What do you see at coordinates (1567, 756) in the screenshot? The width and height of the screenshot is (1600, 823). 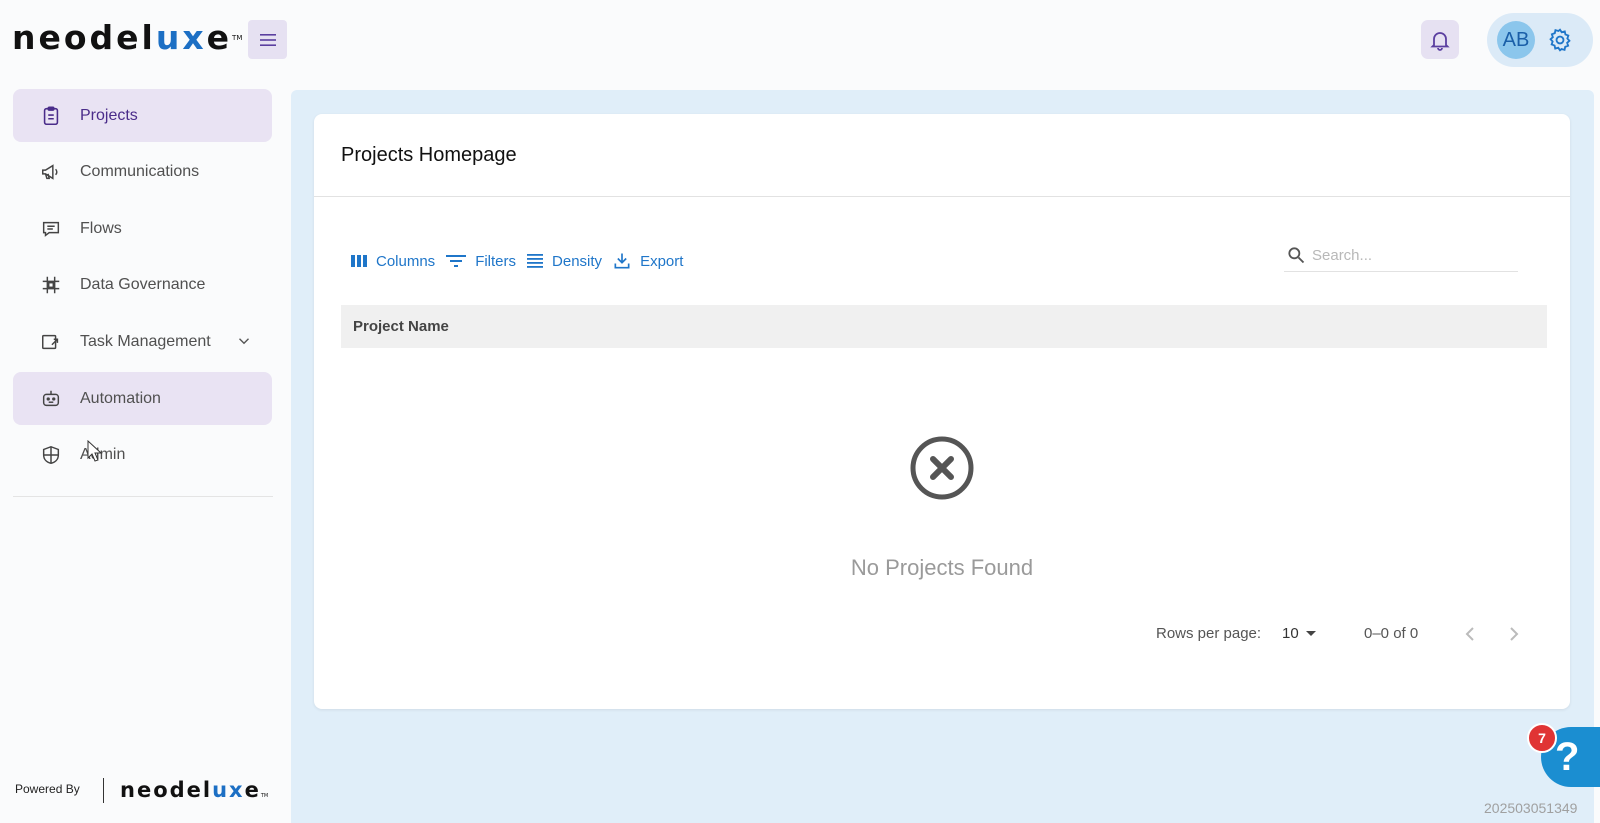 I see `help-question-icon: ?` at bounding box center [1567, 756].